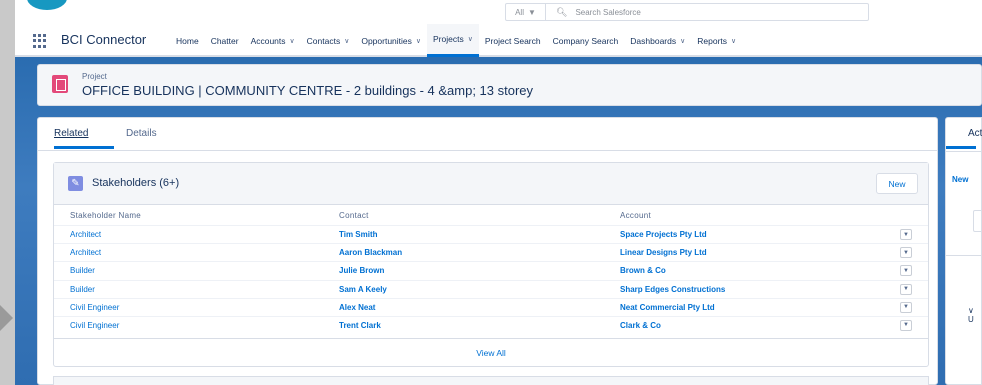 The height and width of the screenshot is (385, 982). I want to click on column-header-contact: Contact, so click(354, 215).